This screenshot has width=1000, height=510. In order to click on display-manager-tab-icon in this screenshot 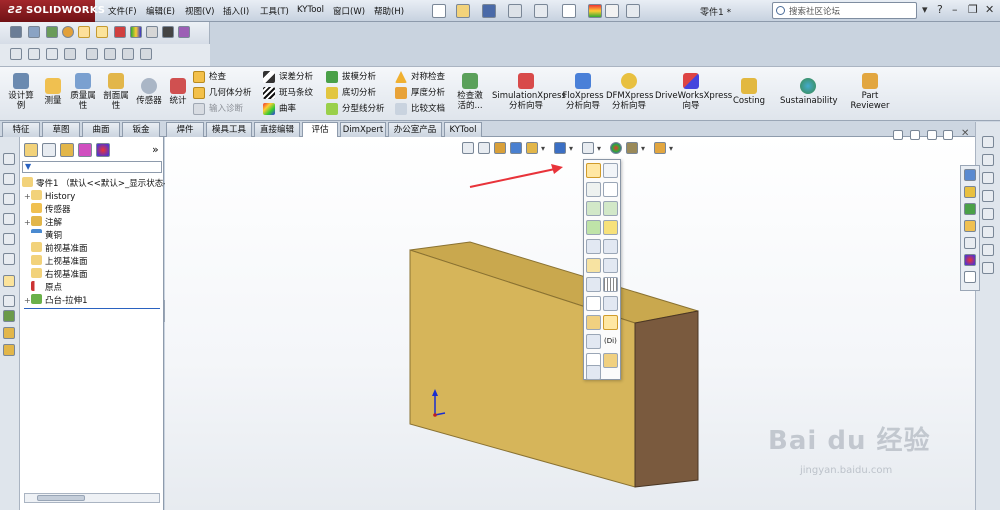, I will do `click(103, 150)`.